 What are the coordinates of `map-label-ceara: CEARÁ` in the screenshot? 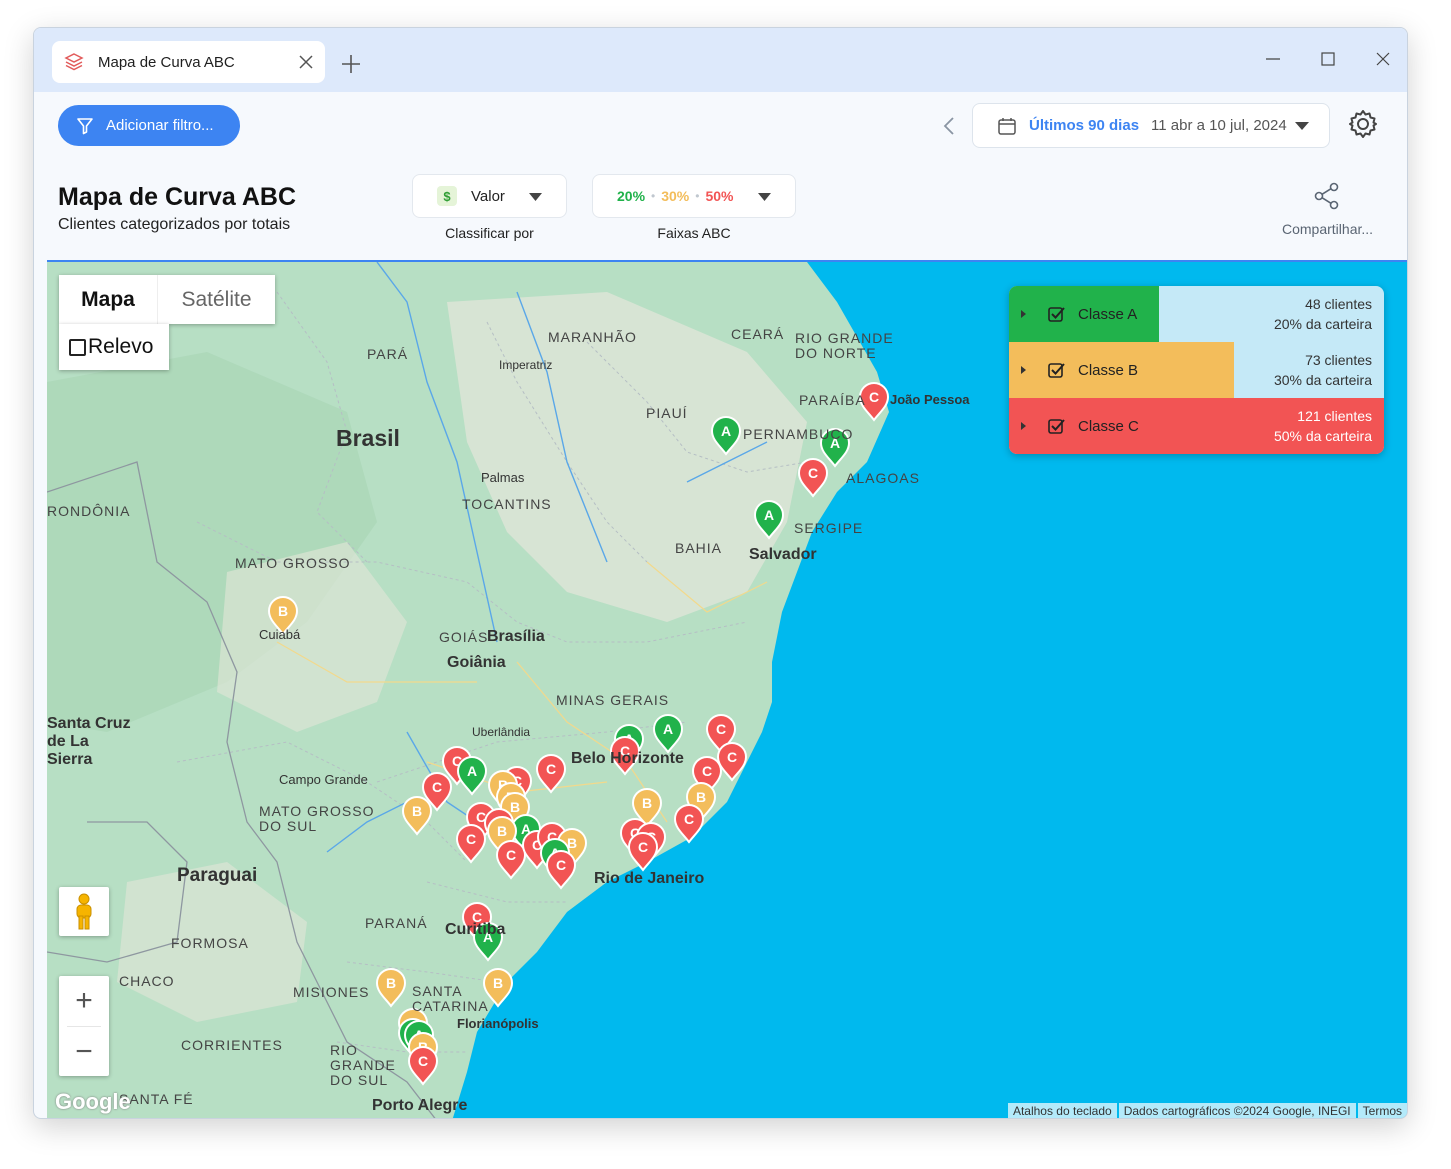 It's located at (758, 334).